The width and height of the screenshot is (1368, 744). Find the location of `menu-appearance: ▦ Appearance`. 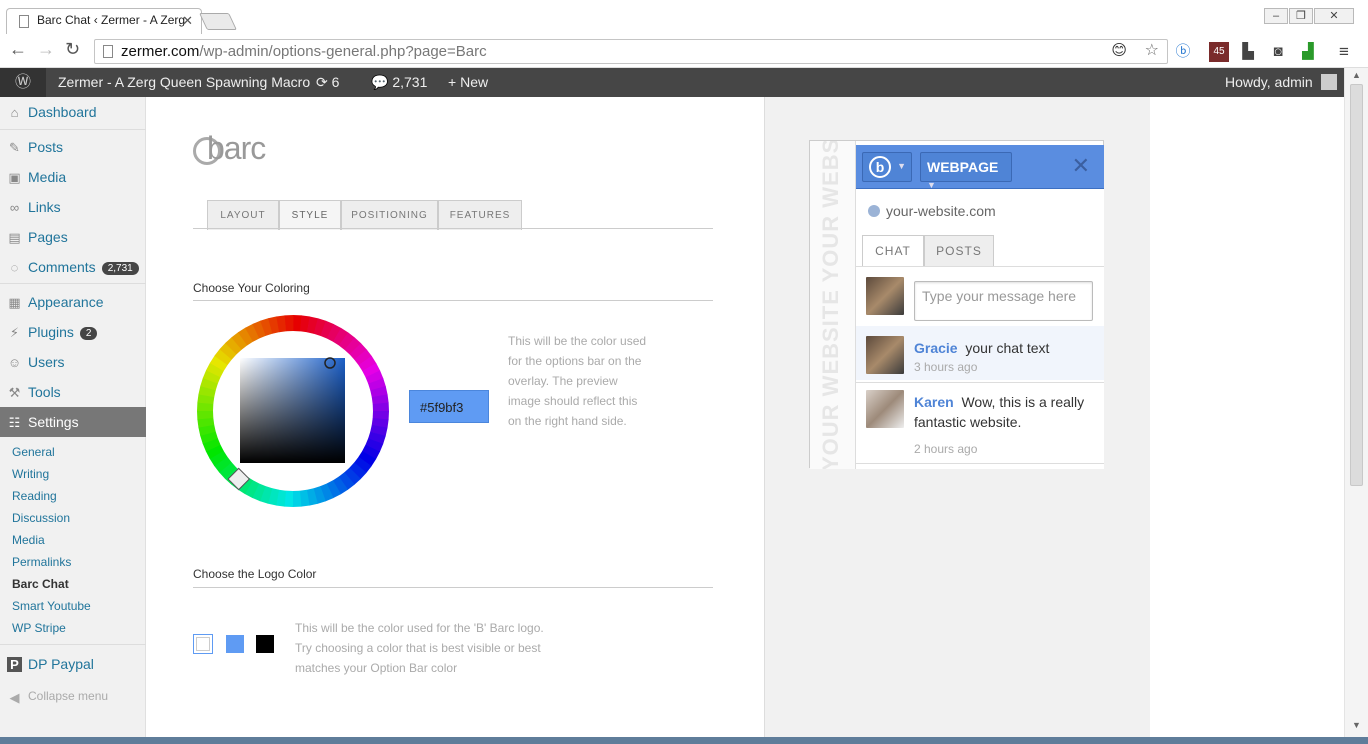

menu-appearance: ▦ Appearance is located at coordinates (73, 302).